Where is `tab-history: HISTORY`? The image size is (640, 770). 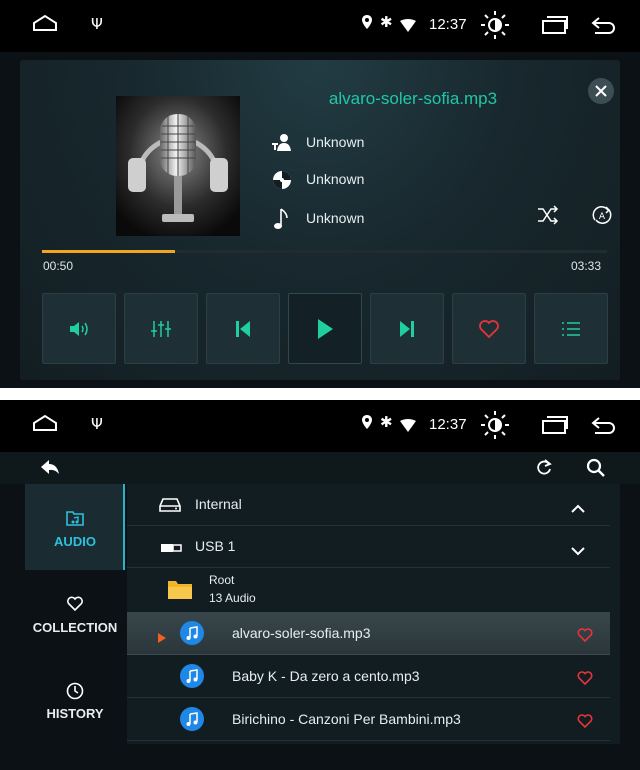
tab-history: HISTORY is located at coordinates (75, 699).